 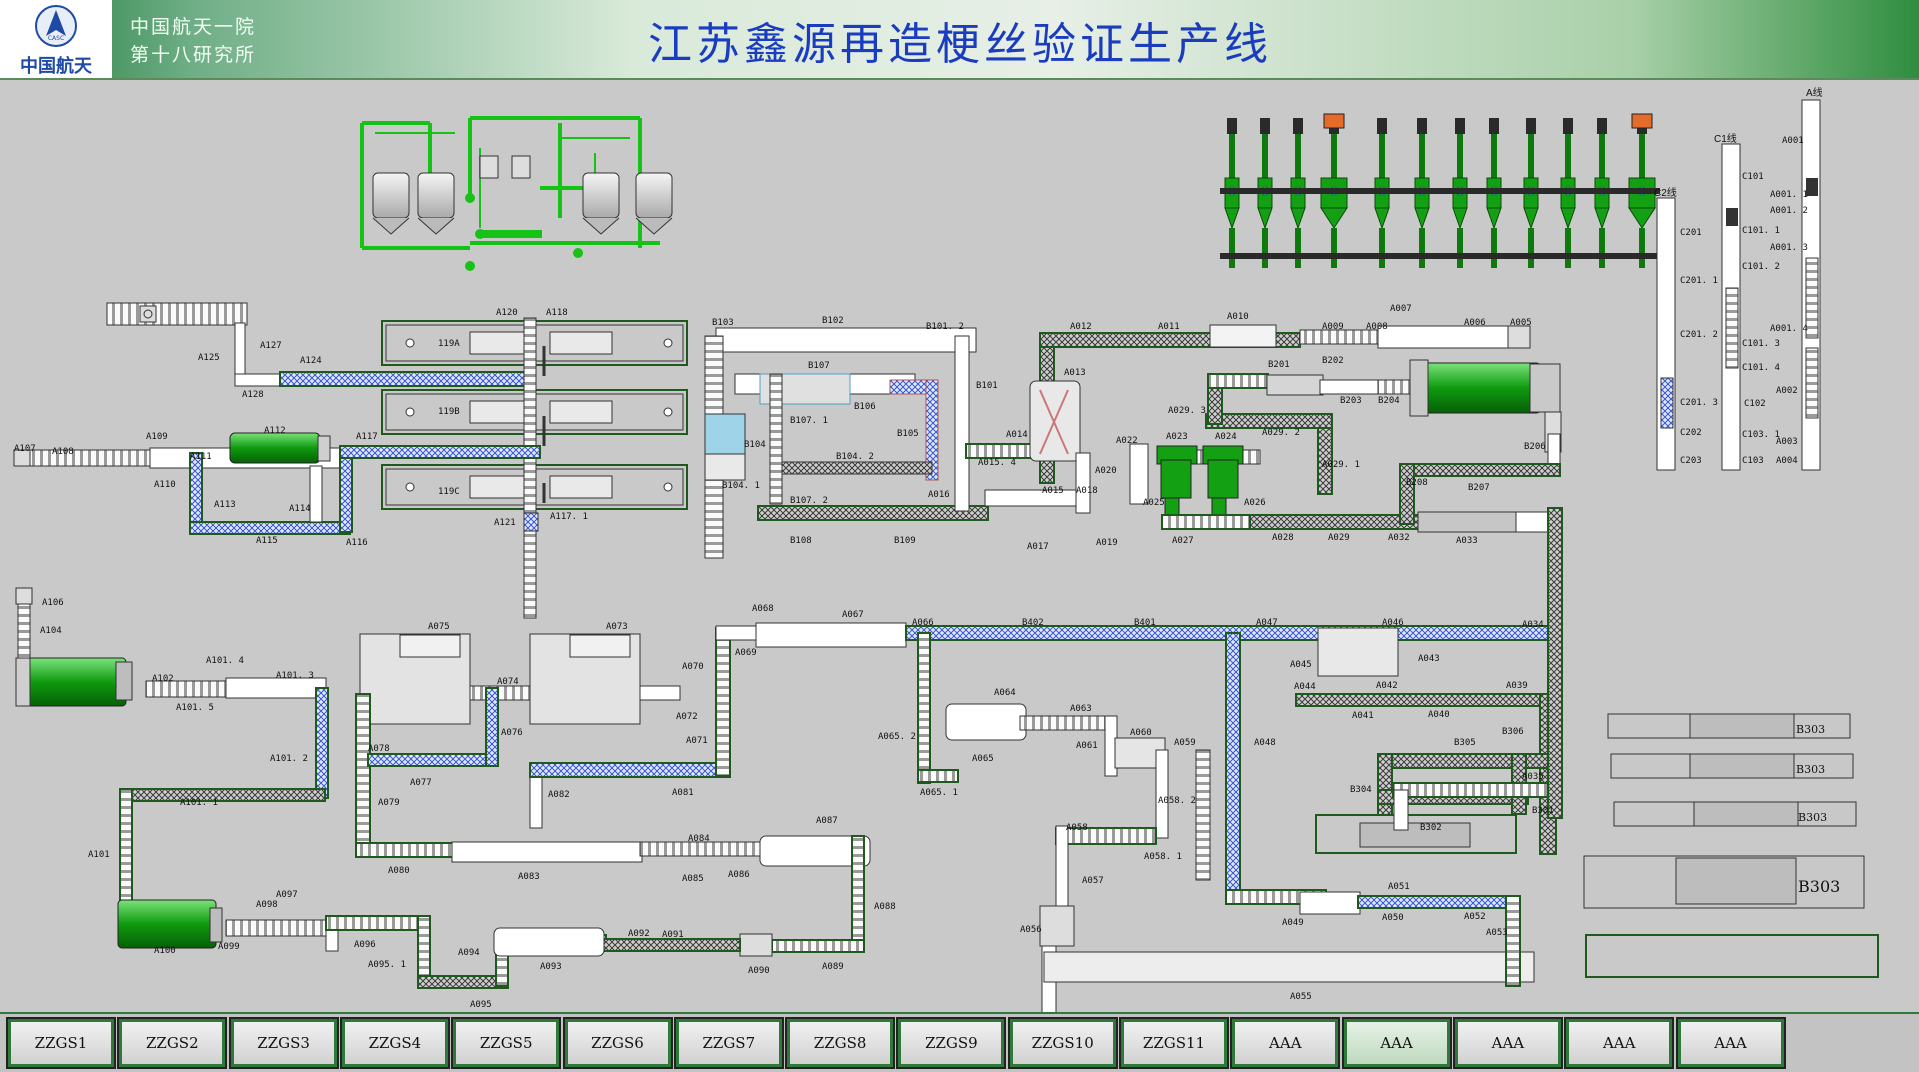 I want to click on dosing-tank-cluster, so click(x=516, y=193).